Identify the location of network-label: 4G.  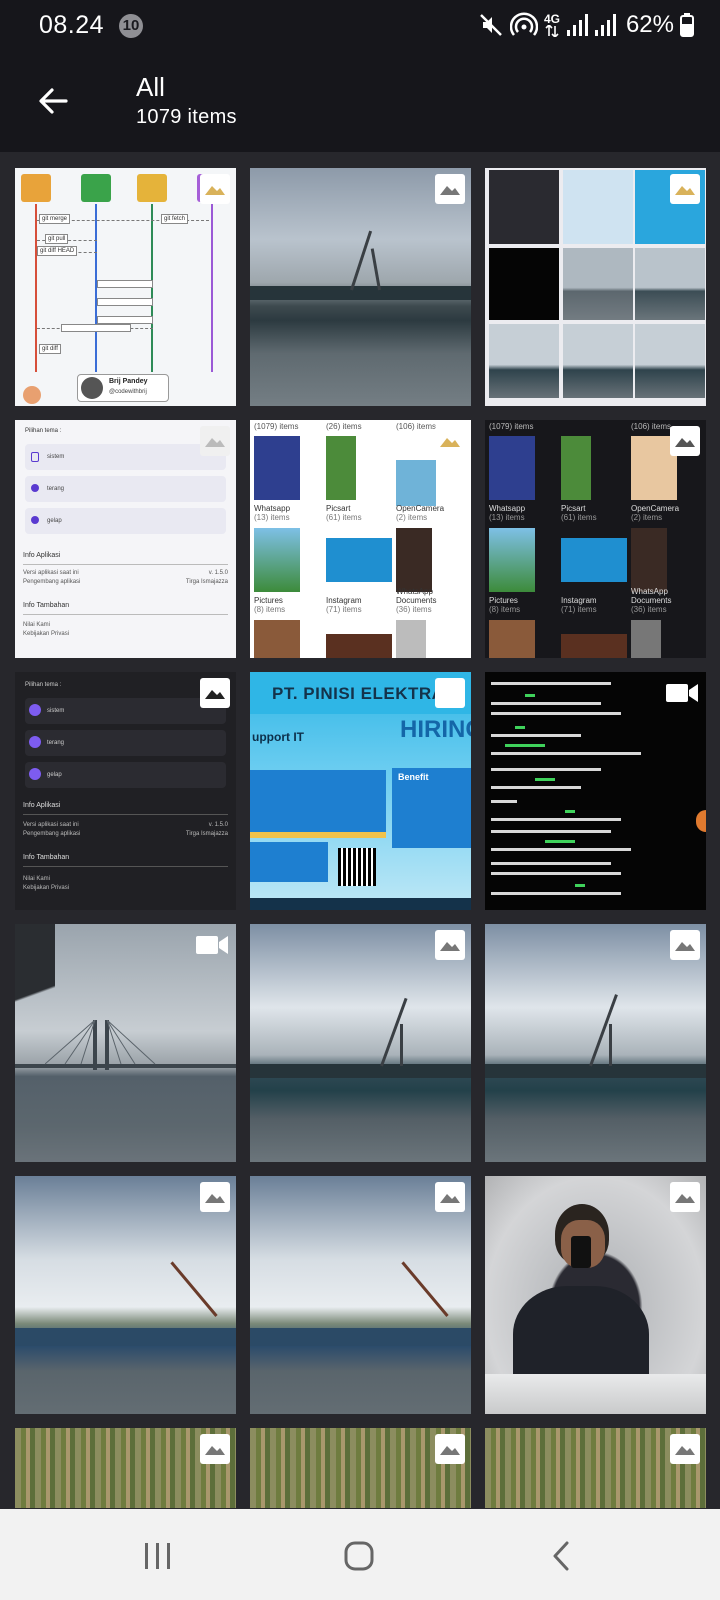
(551, 19).